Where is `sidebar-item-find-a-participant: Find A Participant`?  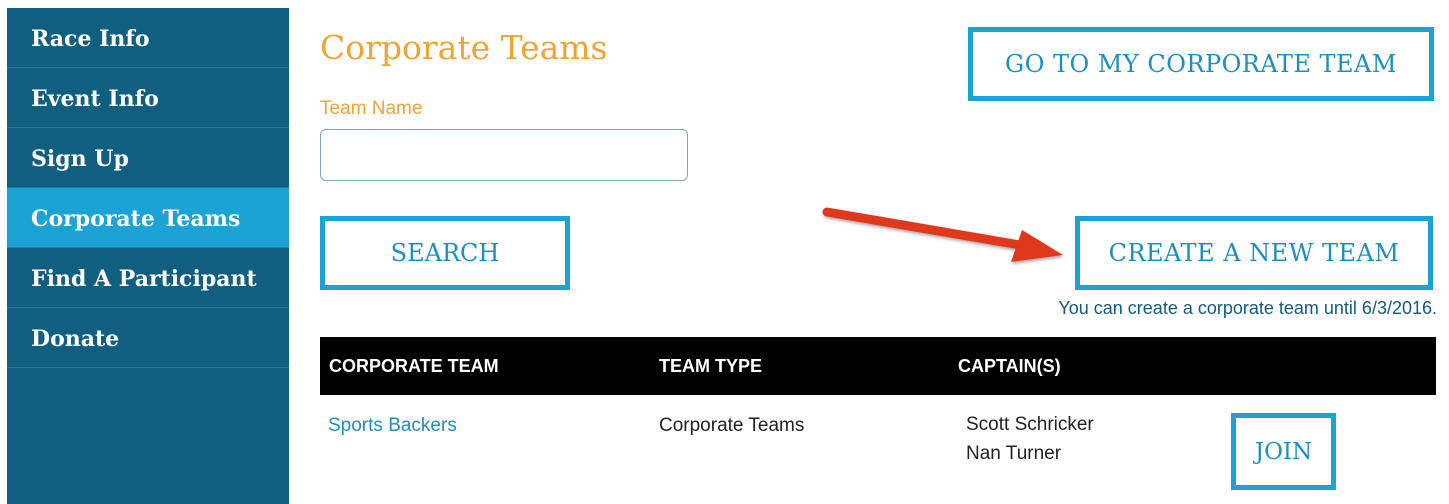 sidebar-item-find-a-participant: Find A Participant is located at coordinates (148, 278).